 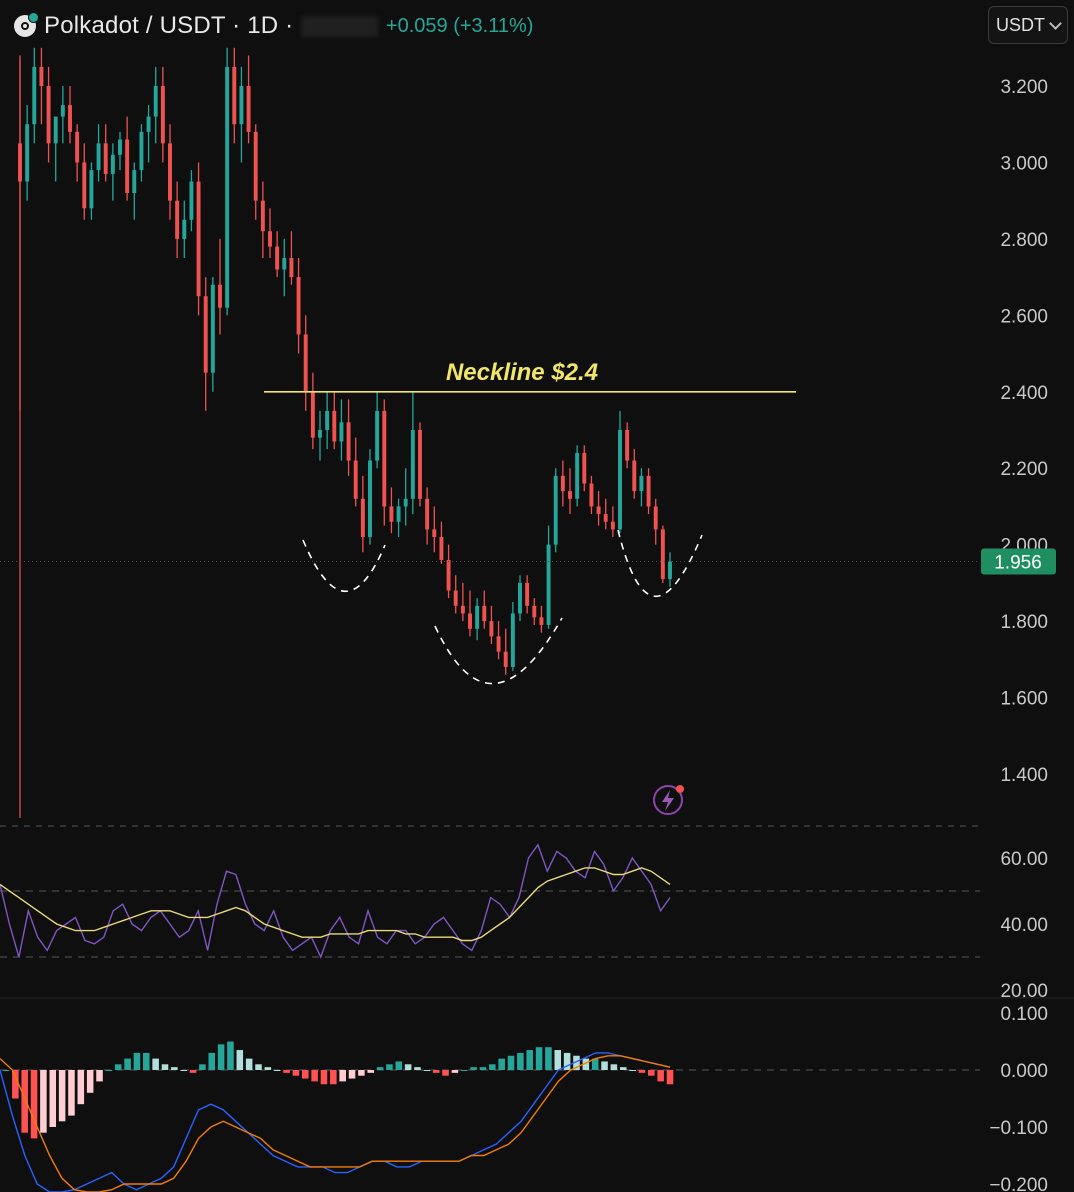 What do you see at coordinates (1024, 393) in the screenshot?
I see `price-tick-label: 2.400` at bounding box center [1024, 393].